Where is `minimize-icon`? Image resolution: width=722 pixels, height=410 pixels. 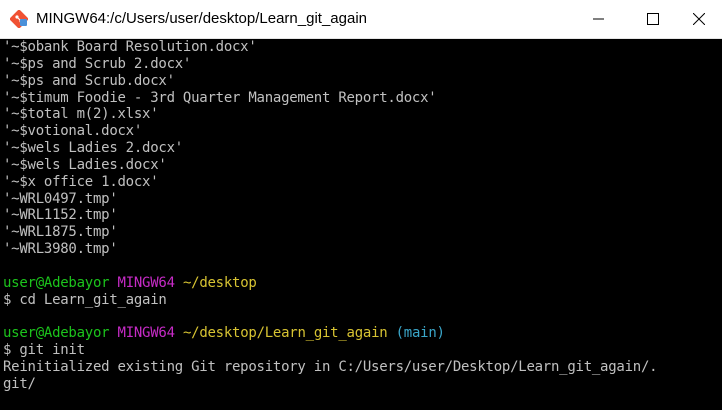 minimize-icon is located at coordinates (598, 19).